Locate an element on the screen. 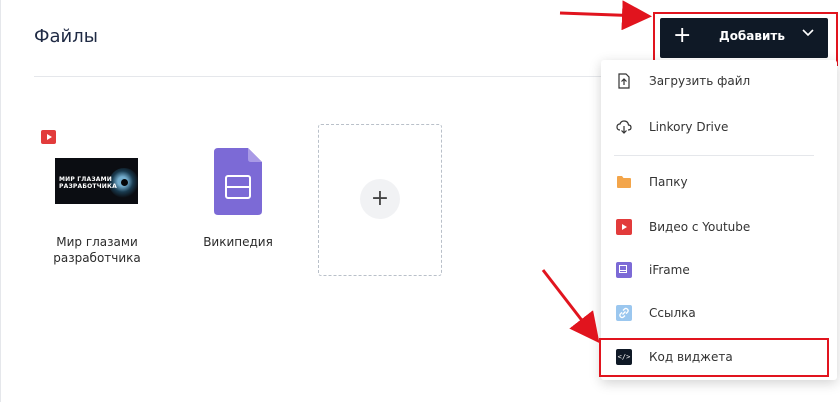 The width and height of the screenshot is (840, 402). arrow-to-widget-code is located at coordinates (570, 306).